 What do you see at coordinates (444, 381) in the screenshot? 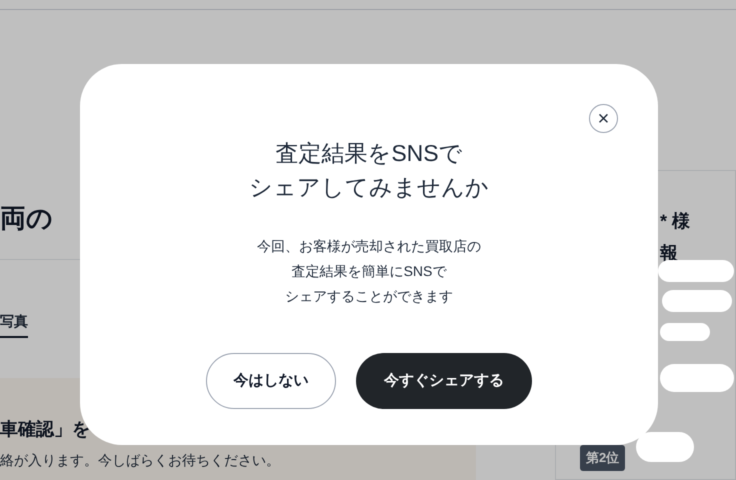
I see `share-now-button: 今すぐシェアする` at bounding box center [444, 381].